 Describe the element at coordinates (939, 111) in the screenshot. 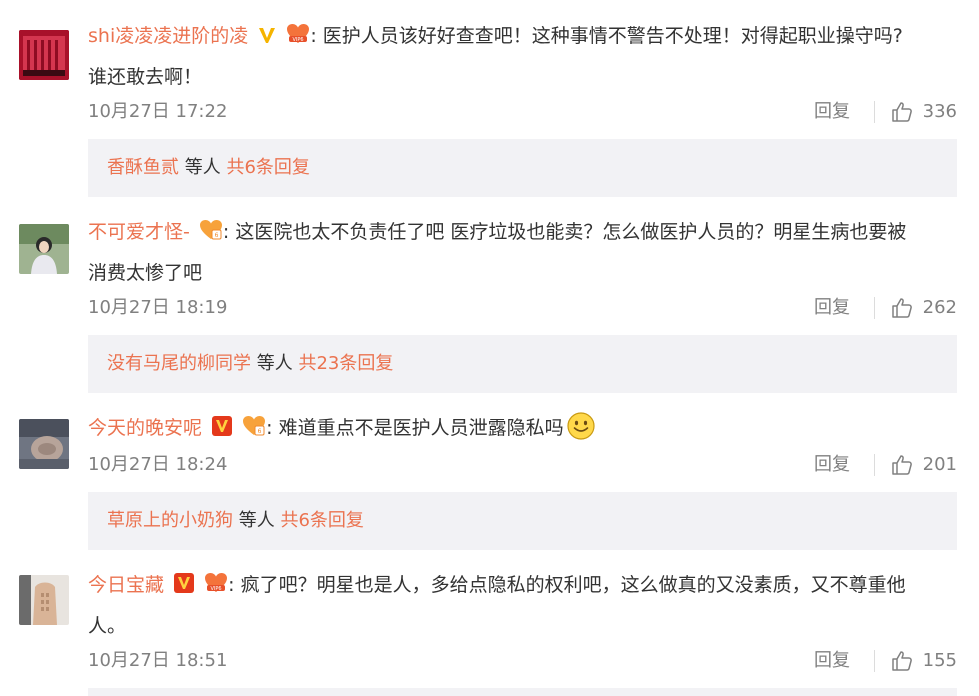

I see `like-count: 336` at that location.